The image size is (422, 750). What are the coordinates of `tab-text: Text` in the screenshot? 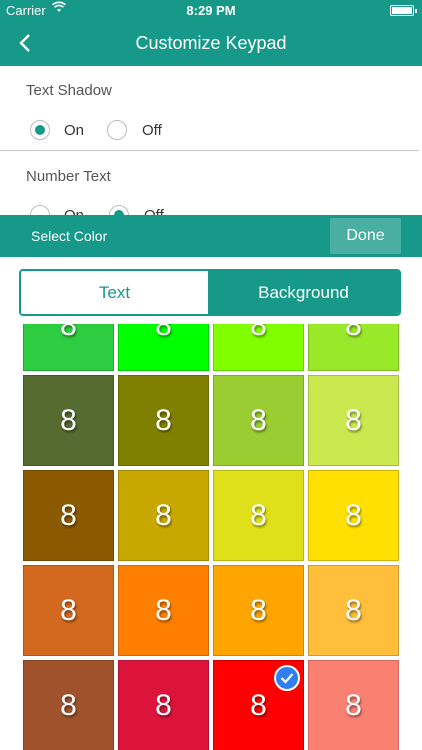 It's located at (114, 292).